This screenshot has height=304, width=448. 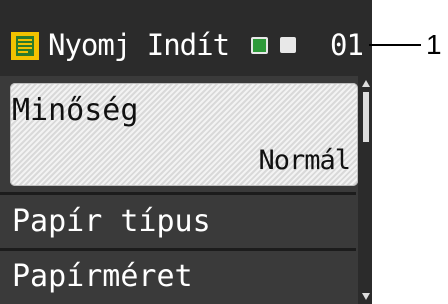 What do you see at coordinates (178, 193) in the screenshot?
I see `divider` at bounding box center [178, 193].